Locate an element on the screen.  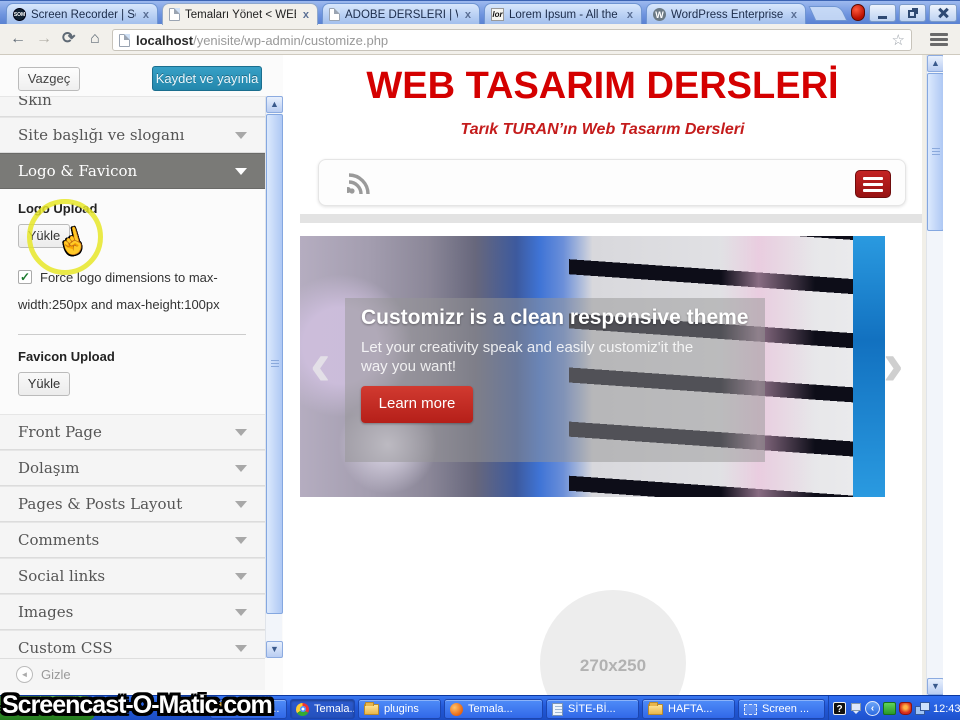
system-tray: ? ‹ 12:43 is located at coordinates (894, 708).